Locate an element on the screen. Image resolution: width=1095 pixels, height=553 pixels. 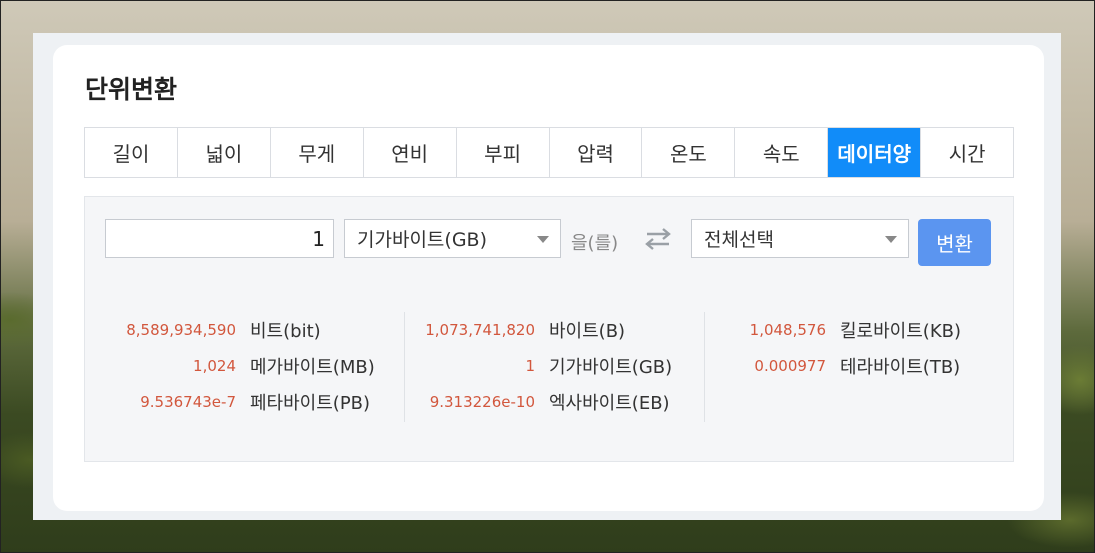
result-unit: 킬로바이트(KB) is located at coordinates (900, 331).